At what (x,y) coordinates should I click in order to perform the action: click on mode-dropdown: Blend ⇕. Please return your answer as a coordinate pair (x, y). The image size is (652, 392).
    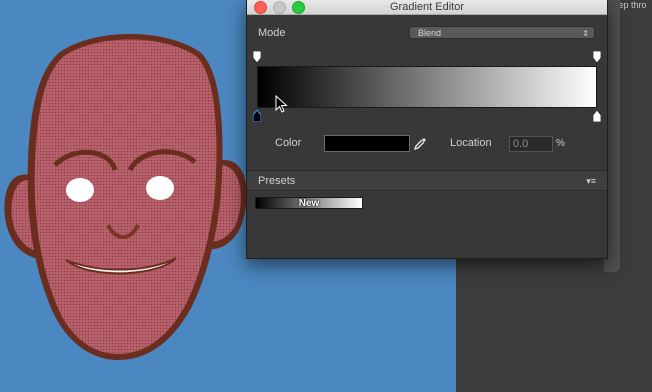
    Looking at the image, I should click on (502, 32).